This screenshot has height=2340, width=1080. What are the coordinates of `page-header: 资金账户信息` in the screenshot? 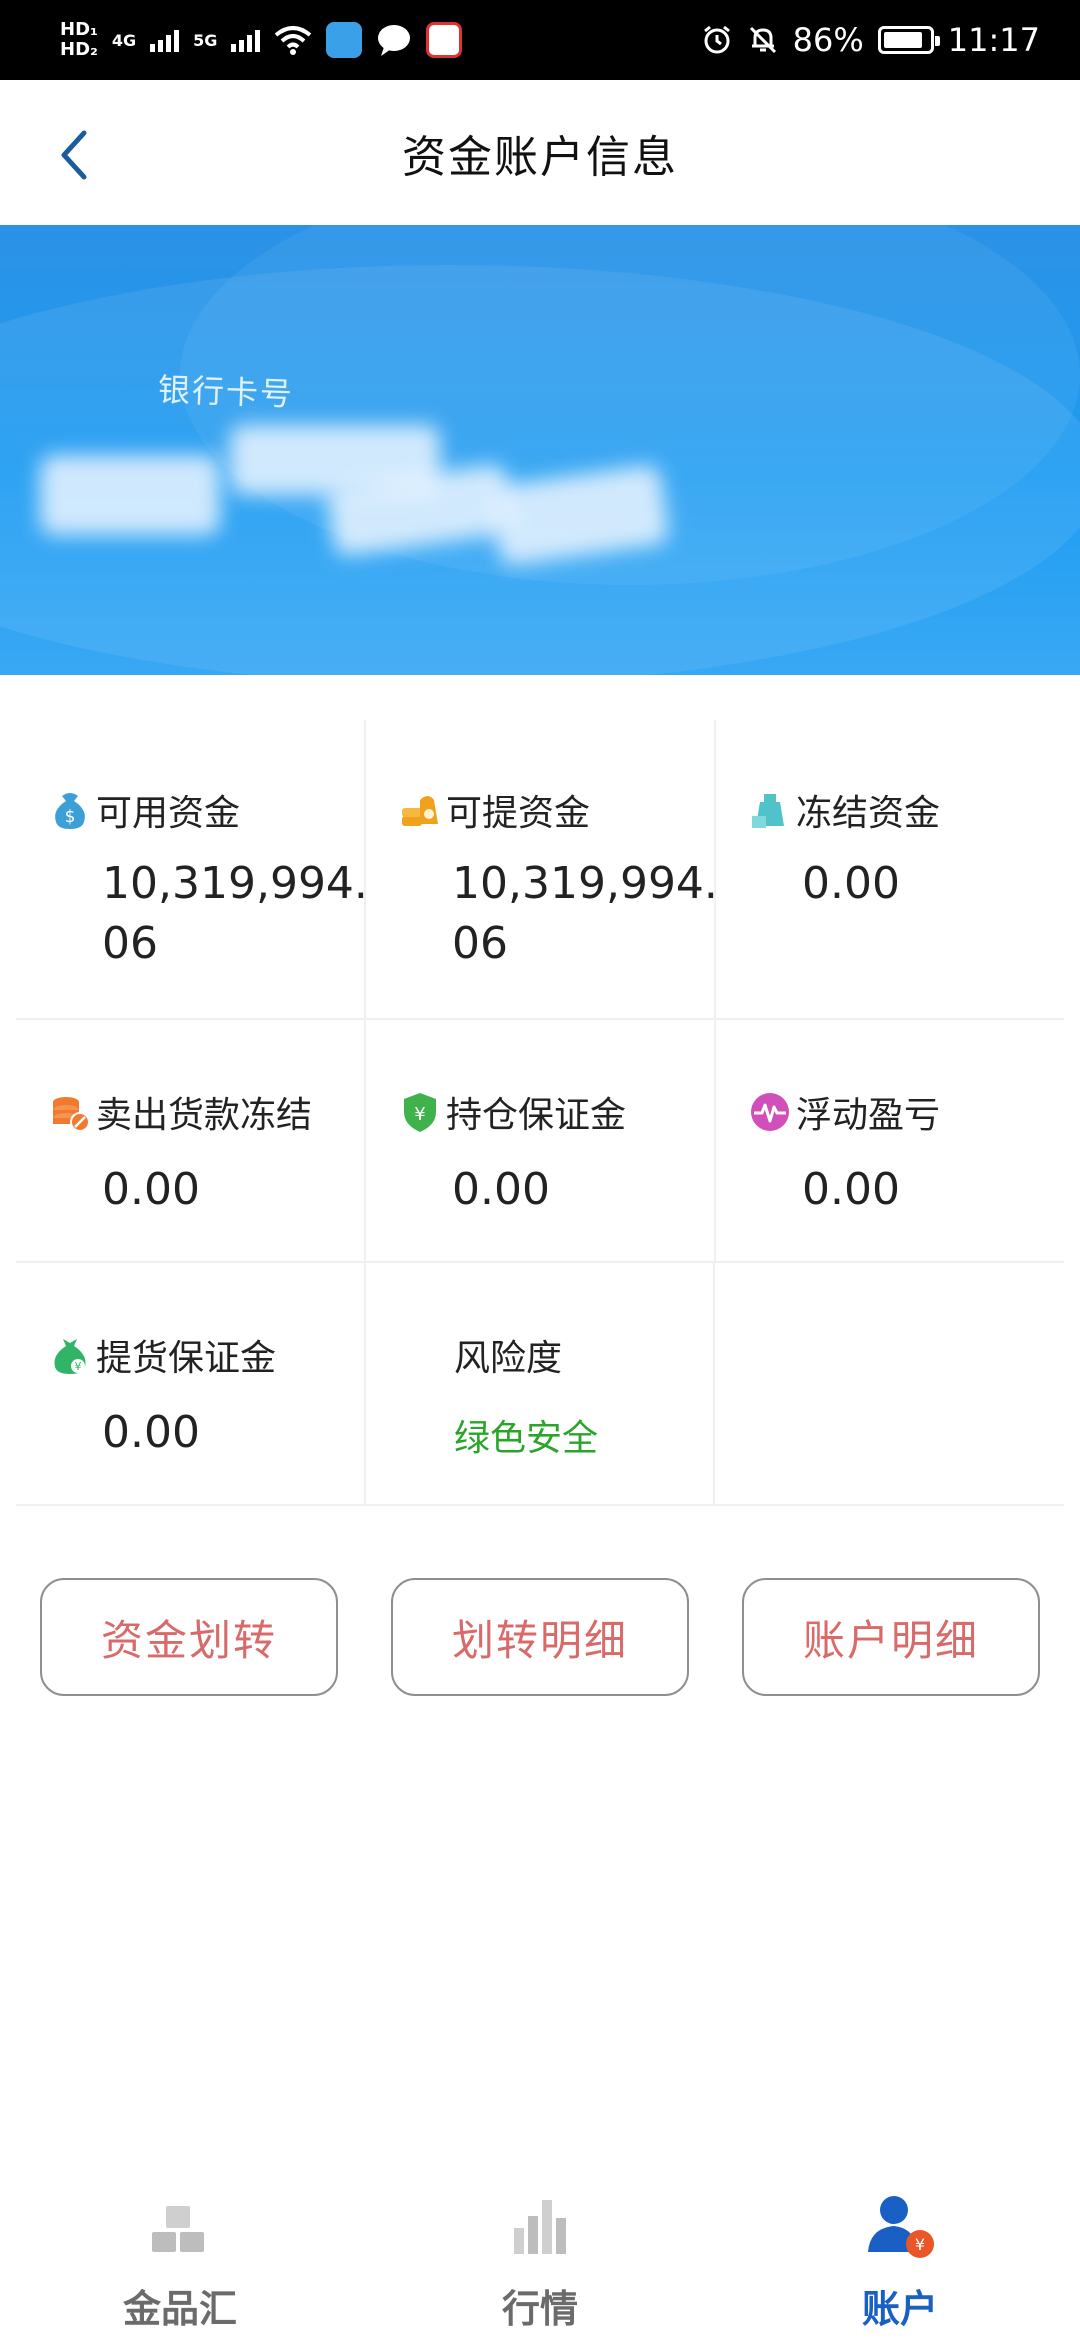 It's located at (540, 152).